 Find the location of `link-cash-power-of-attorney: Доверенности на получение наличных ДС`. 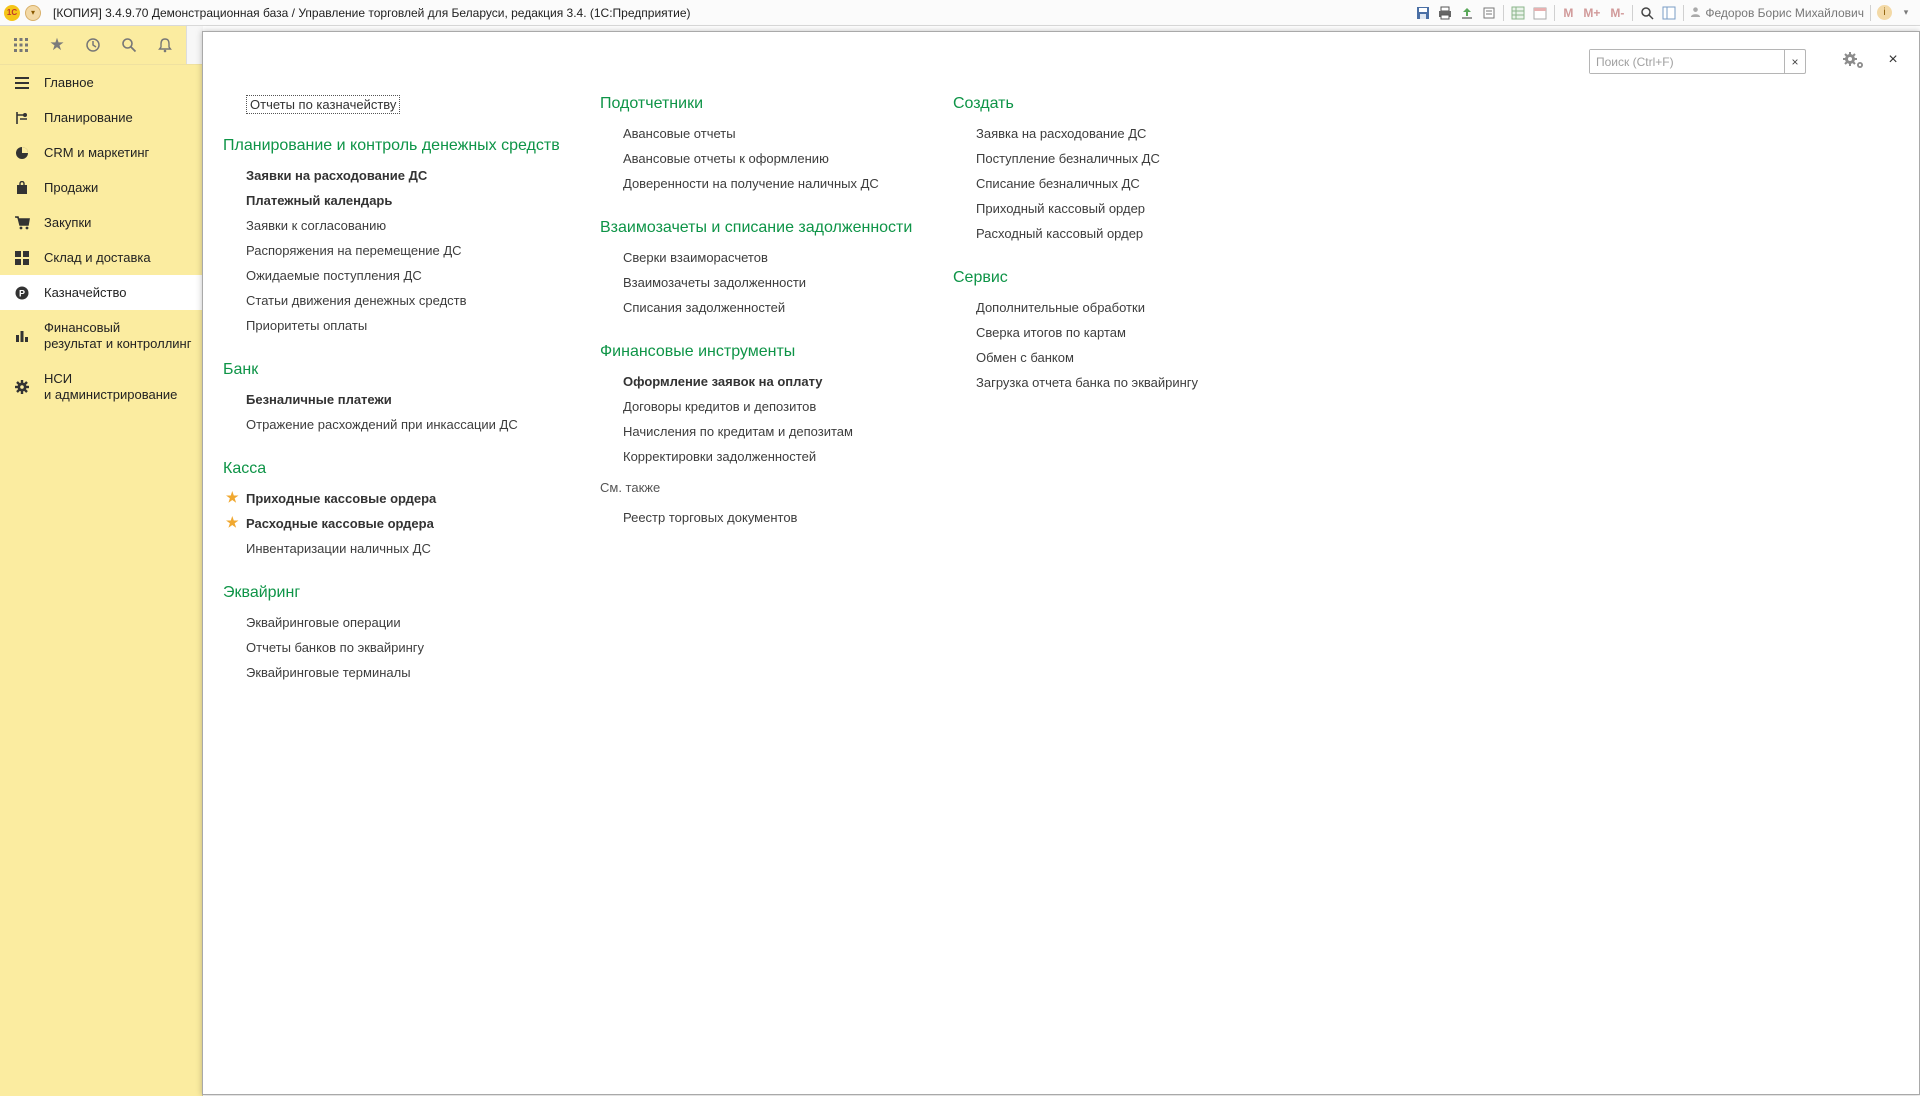

link-cash-power-of-attorney: Доверенности на получение наличных ДС is located at coordinates (756, 187).